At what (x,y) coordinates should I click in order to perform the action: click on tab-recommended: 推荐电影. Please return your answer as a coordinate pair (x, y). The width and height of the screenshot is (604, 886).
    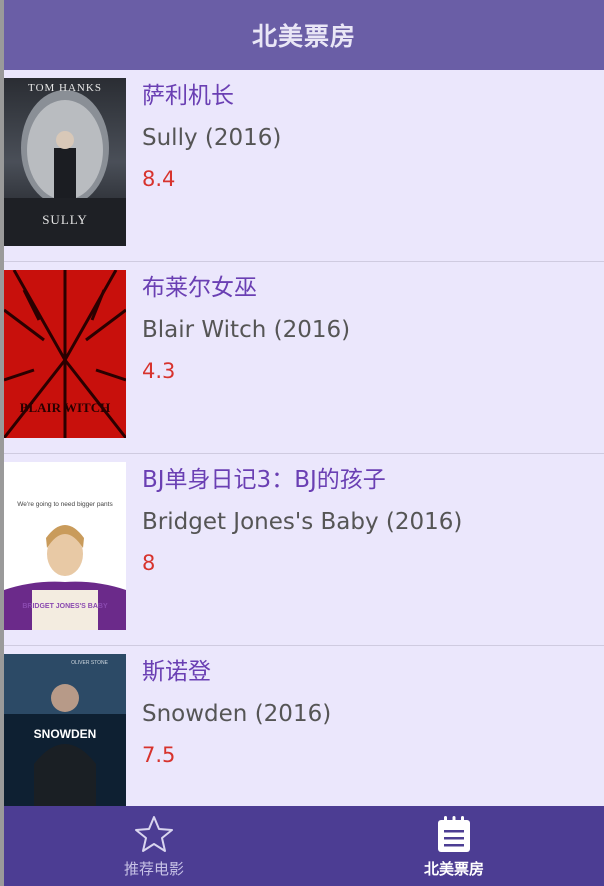
    Looking at the image, I should click on (154, 846).